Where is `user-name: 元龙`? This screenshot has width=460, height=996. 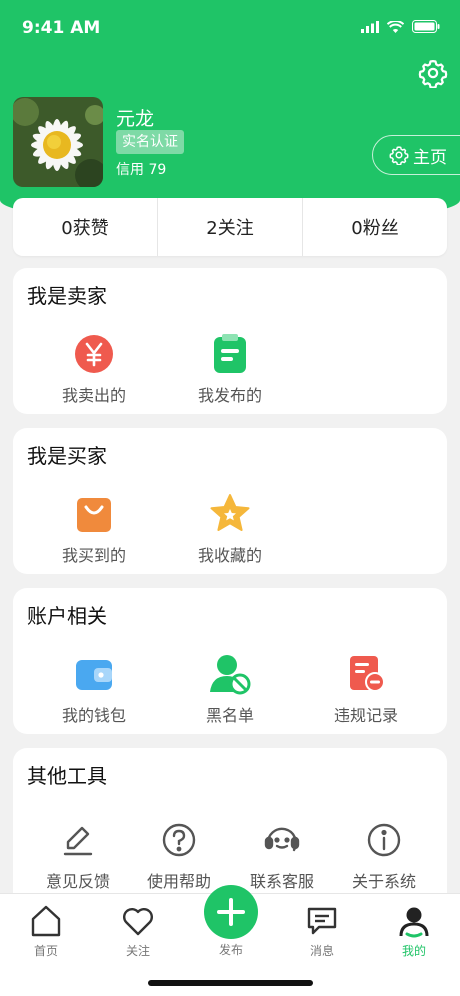 user-name: 元龙 is located at coordinates (135, 119).